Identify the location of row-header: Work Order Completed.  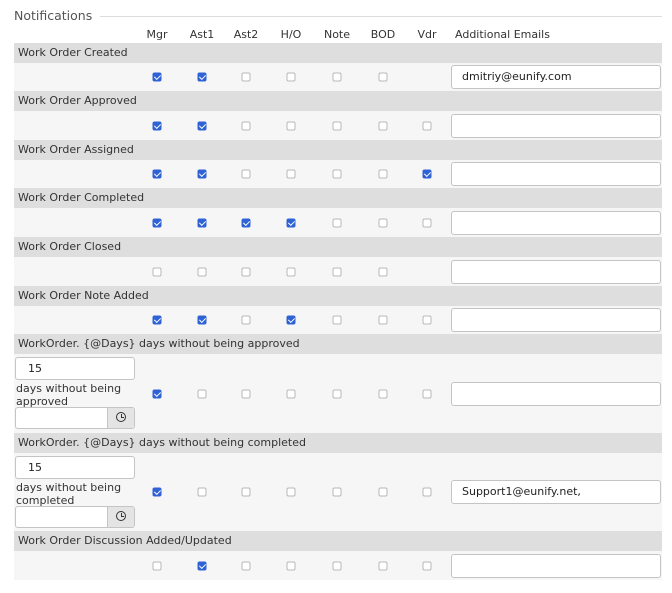
(338, 198).